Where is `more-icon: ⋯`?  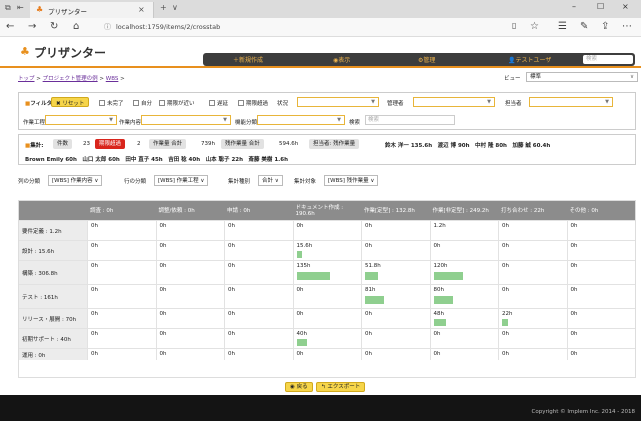
more-icon: ⋯ is located at coordinates (627, 26).